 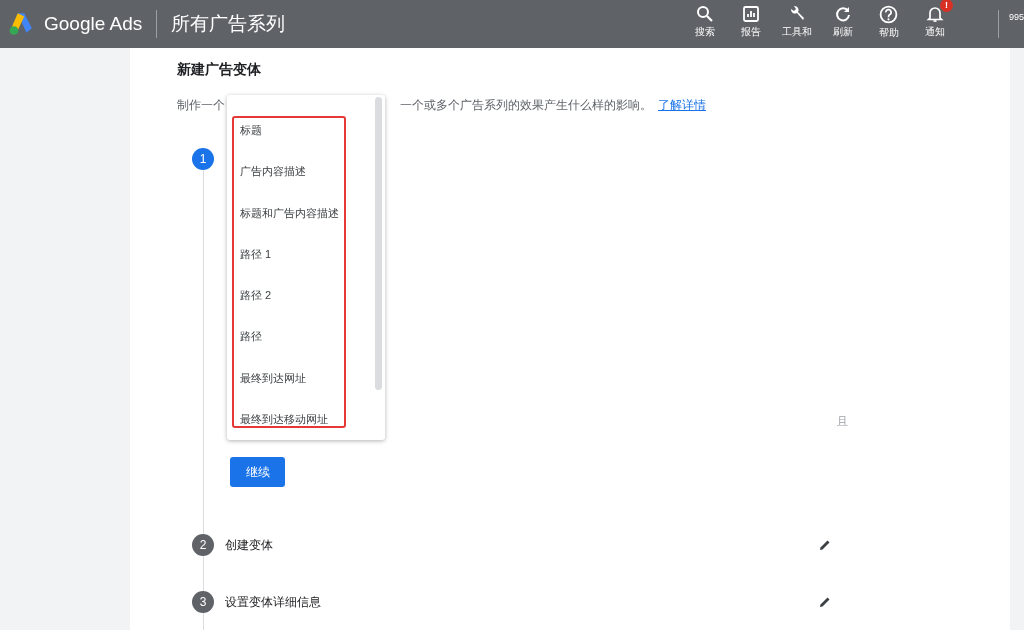 What do you see at coordinates (306, 384) in the screenshot?
I see `dropdown-option: 最终到达网址` at bounding box center [306, 384].